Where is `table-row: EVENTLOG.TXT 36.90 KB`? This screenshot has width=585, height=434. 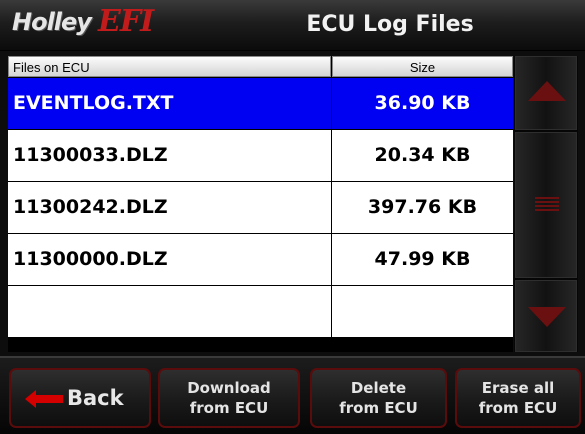
table-row: EVENTLOG.TXT 36.90 KB is located at coordinates (260, 104).